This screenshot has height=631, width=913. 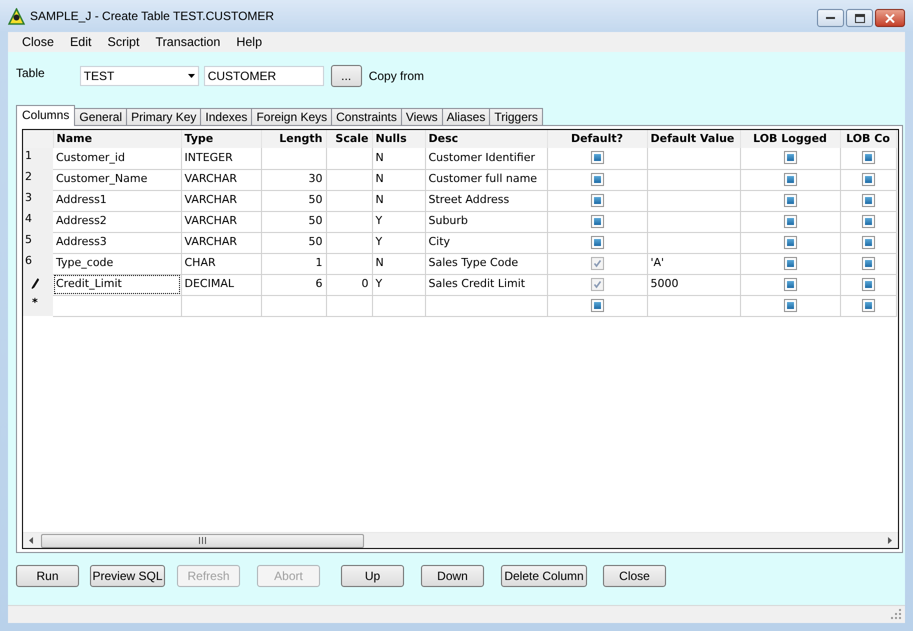 I want to click on table-cell: Suburb, so click(x=486, y=221).